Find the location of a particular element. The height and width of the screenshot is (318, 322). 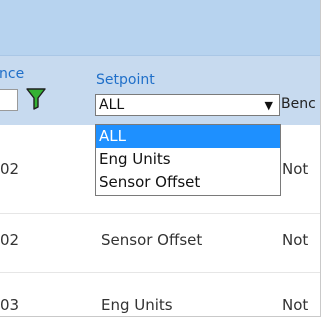

table-row: 03 Eng Units Not is located at coordinates (160, 294).